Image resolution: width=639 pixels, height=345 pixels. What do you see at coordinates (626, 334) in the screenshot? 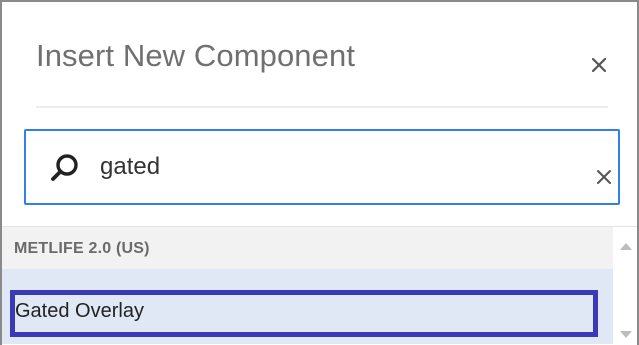
I see `scroll-down-arrow-icon` at bounding box center [626, 334].